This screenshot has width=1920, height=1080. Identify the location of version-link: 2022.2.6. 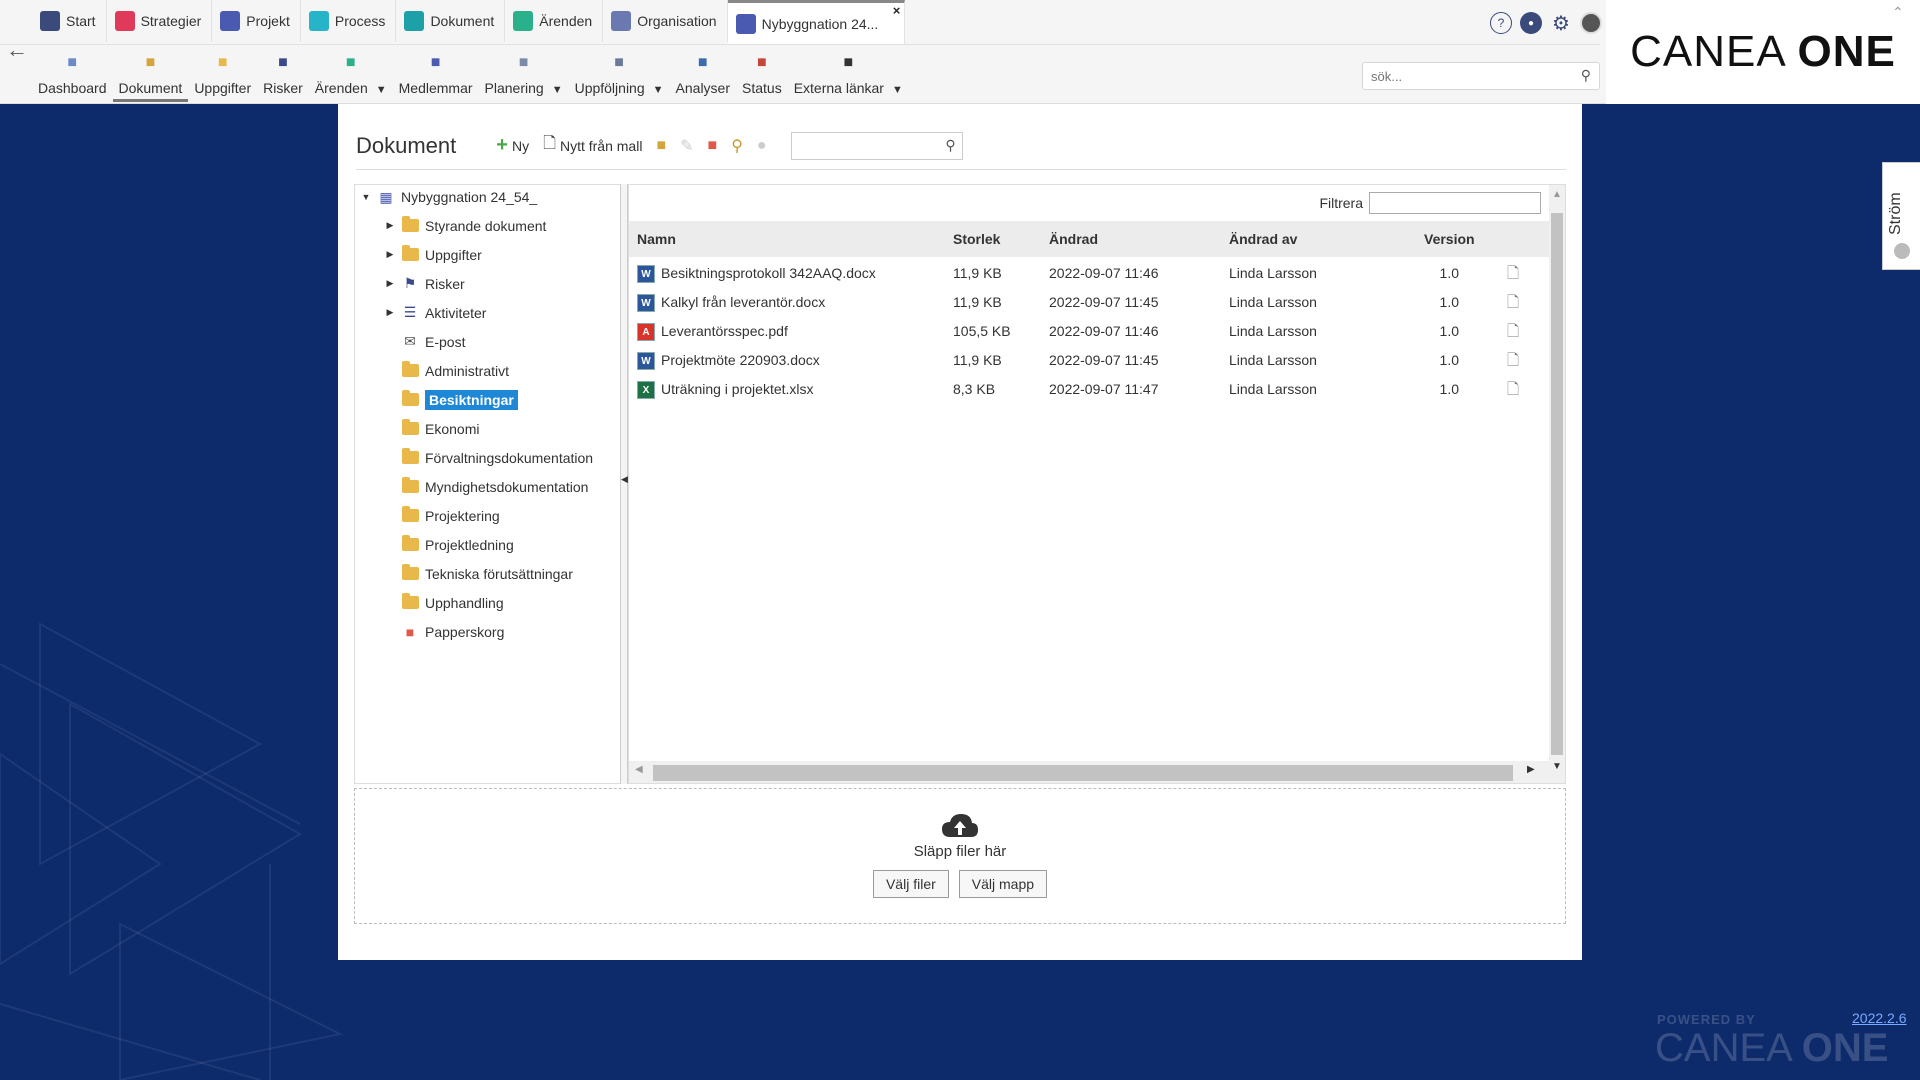
(1879, 1018).